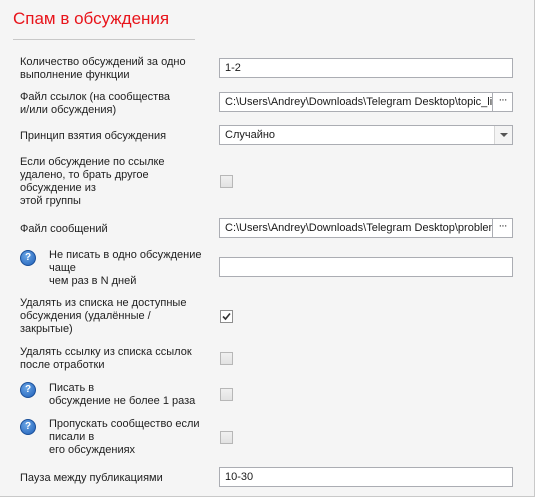 This screenshot has width=536, height=498. I want to click on once-label-line2: обсуждение не более 1 раза, so click(122, 401).